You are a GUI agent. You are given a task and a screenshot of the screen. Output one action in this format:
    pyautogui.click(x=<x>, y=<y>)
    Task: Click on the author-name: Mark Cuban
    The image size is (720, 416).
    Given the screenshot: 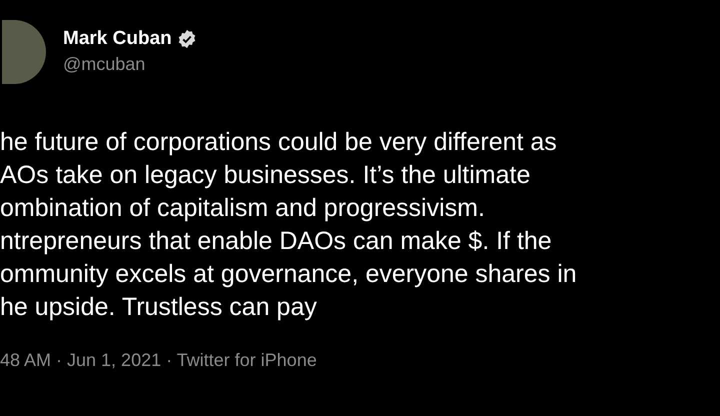 What is the action you would take?
    pyautogui.click(x=117, y=39)
    